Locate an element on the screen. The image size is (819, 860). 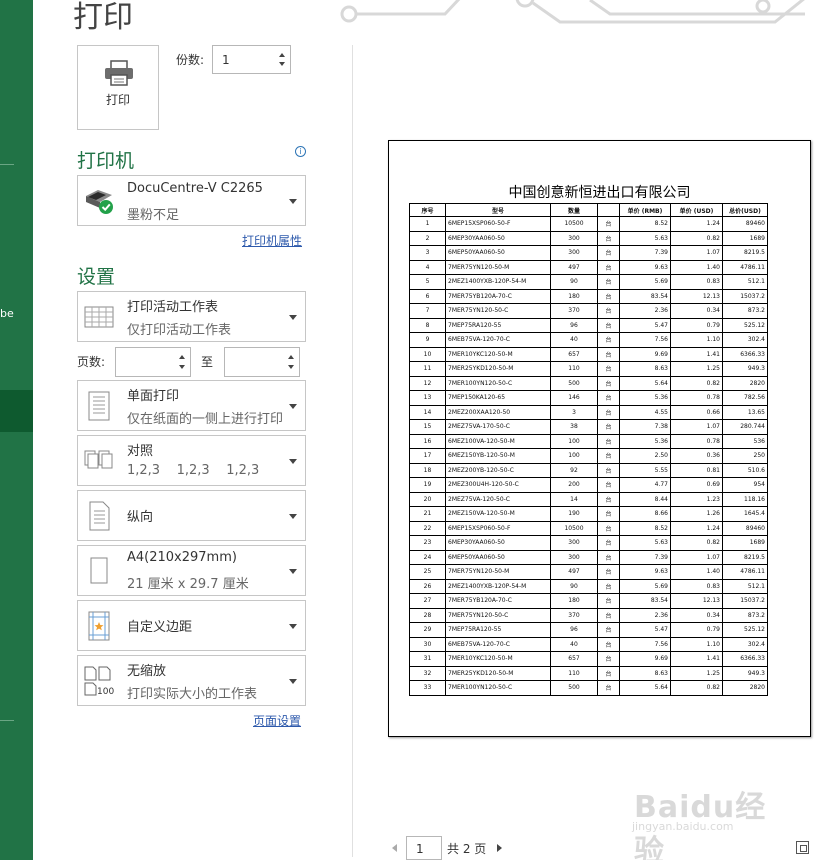
preview-cell: 2MEZ300U4H-120-50-C is located at coordinates (498, 485).